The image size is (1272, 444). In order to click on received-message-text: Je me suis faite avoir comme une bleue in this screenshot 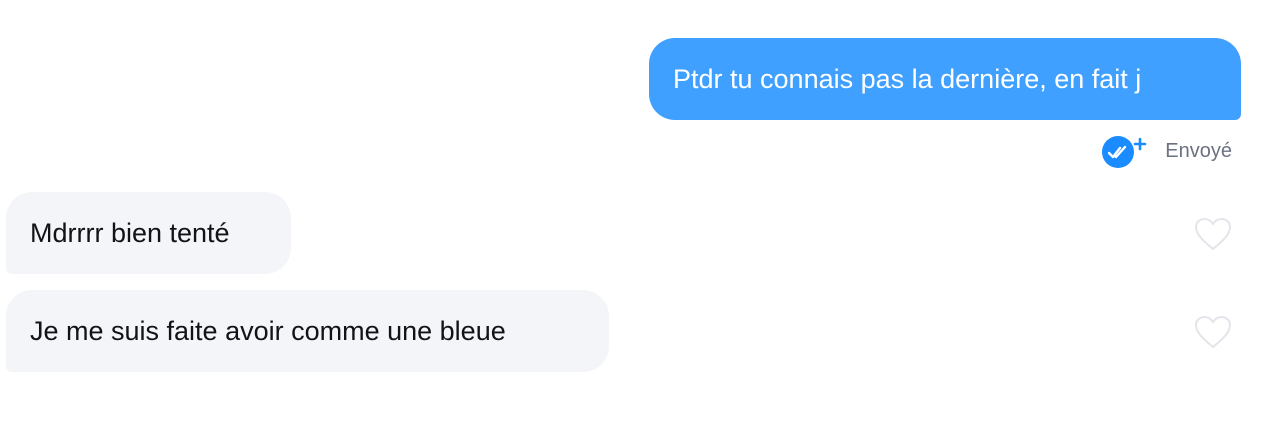, I will do `click(268, 330)`.